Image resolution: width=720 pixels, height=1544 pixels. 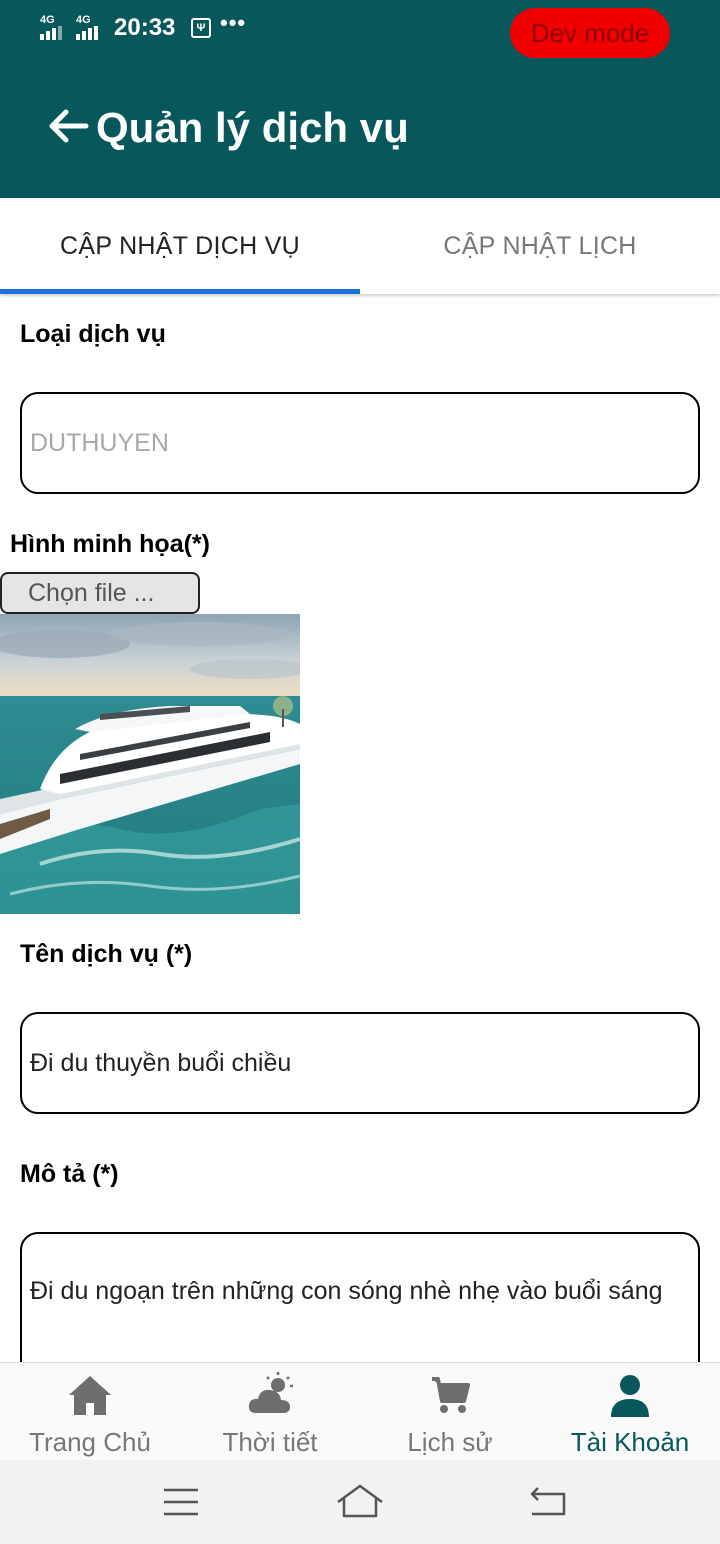 I want to click on bottom-navigation: Trang Chủ Thời tiết Lịch sử Tài Khoản, so click(x=360, y=1411).